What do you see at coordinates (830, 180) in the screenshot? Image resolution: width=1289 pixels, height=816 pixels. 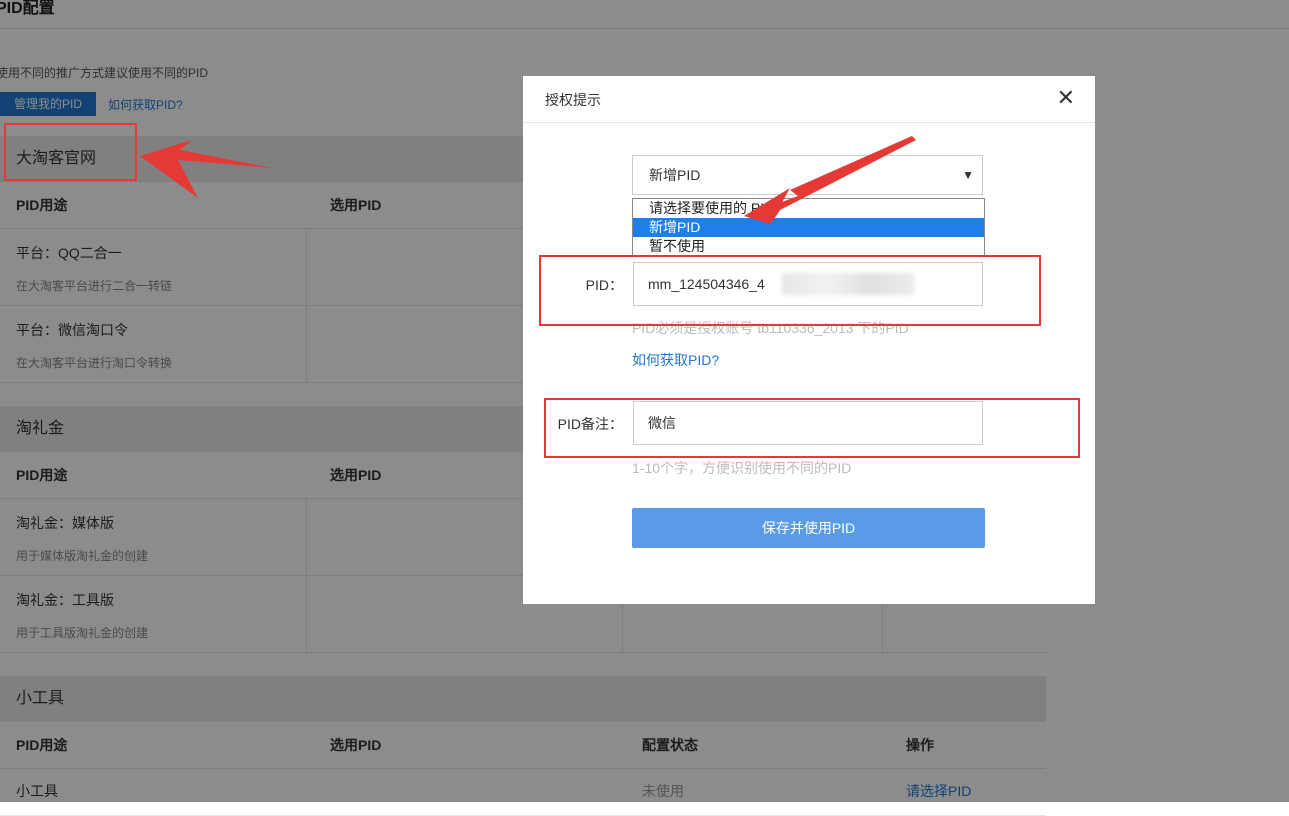 I see `arrow-down-annotation` at bounding box center [830, 180].